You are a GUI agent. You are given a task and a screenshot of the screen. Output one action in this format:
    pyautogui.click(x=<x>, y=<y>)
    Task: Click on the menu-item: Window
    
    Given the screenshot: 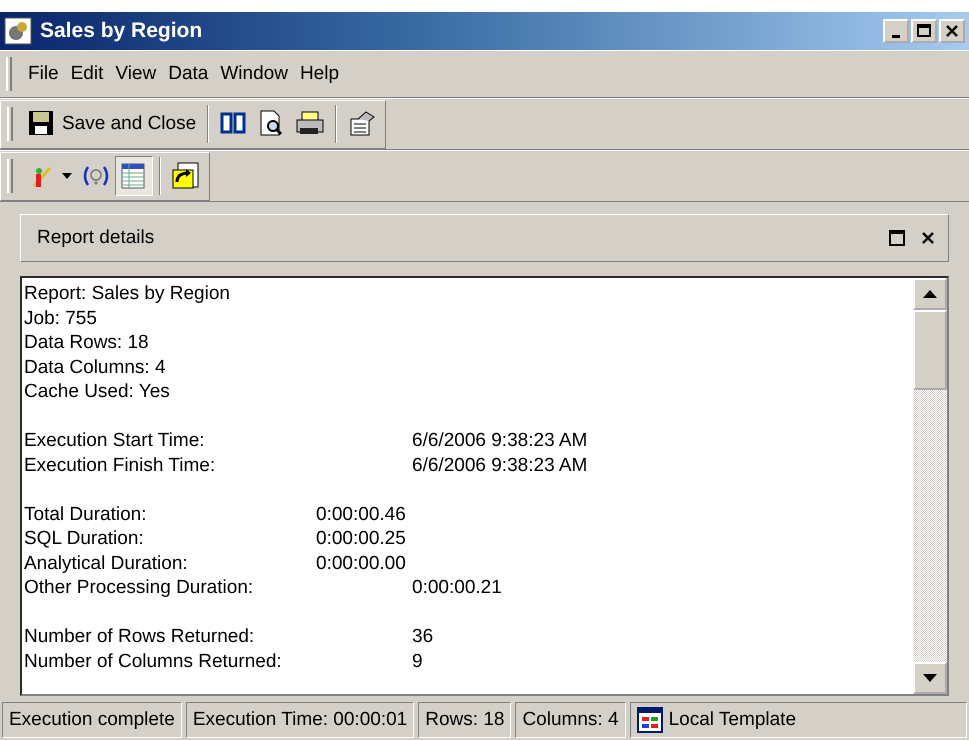 What is the action you would take?
    pyautogui.click(x=254, y=74)
    